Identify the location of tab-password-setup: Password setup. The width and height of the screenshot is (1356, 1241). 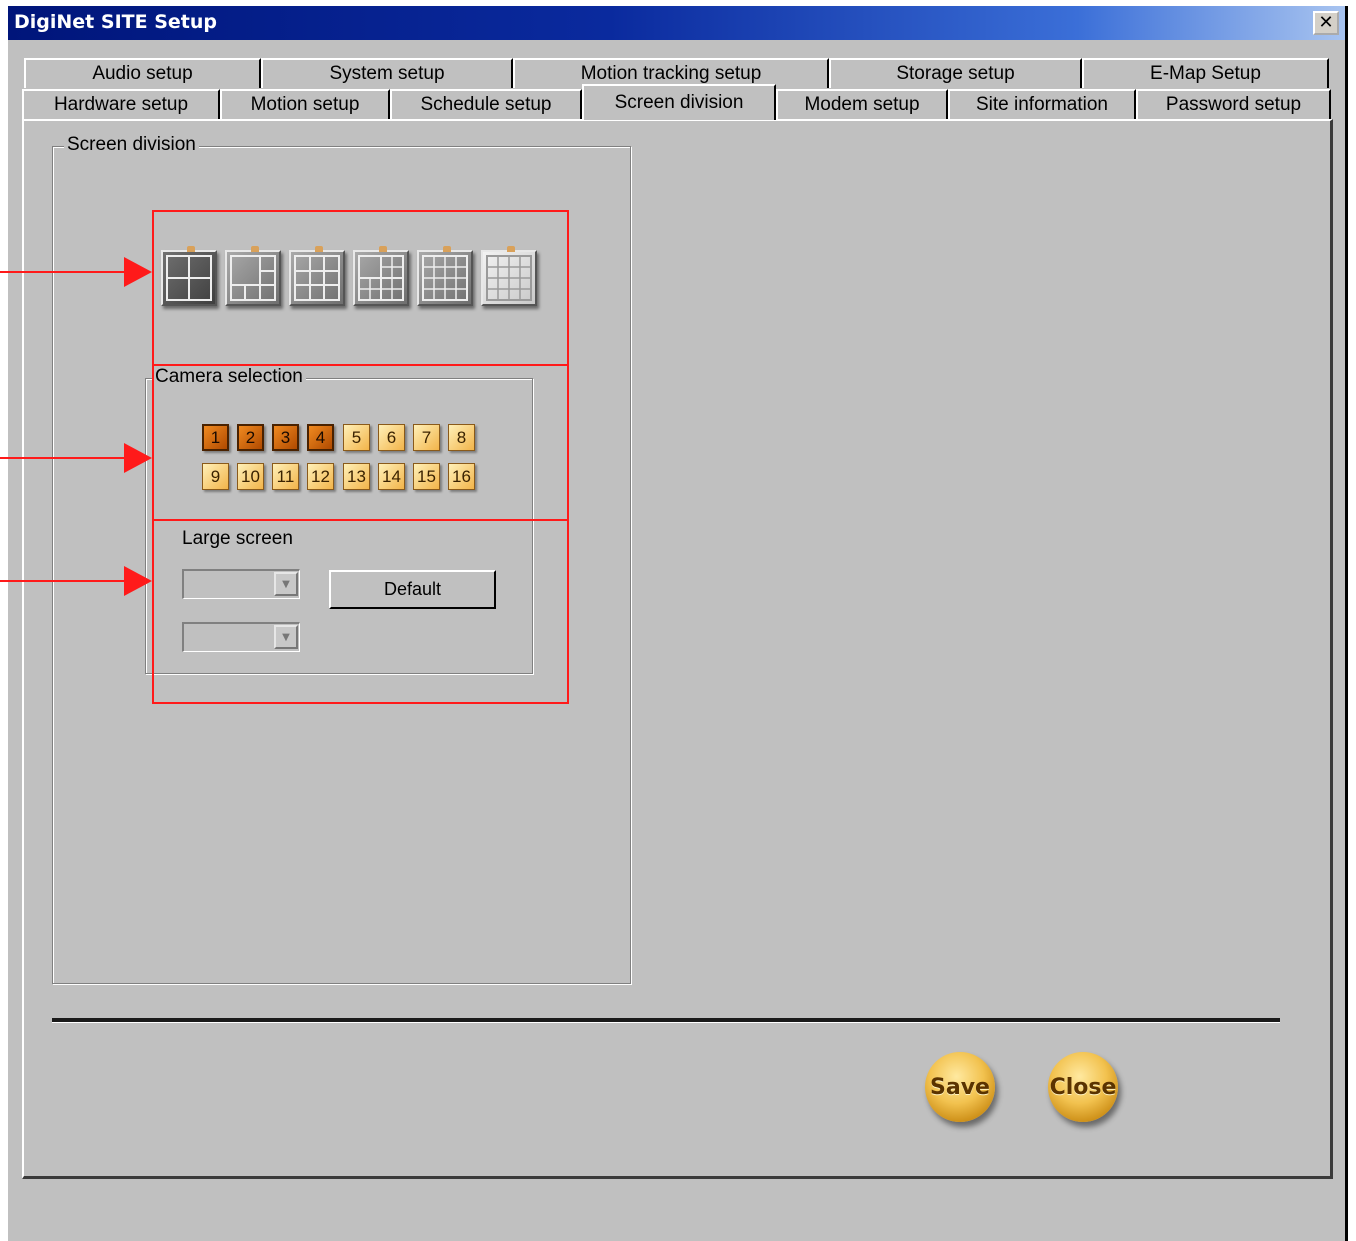
(1233, 104).